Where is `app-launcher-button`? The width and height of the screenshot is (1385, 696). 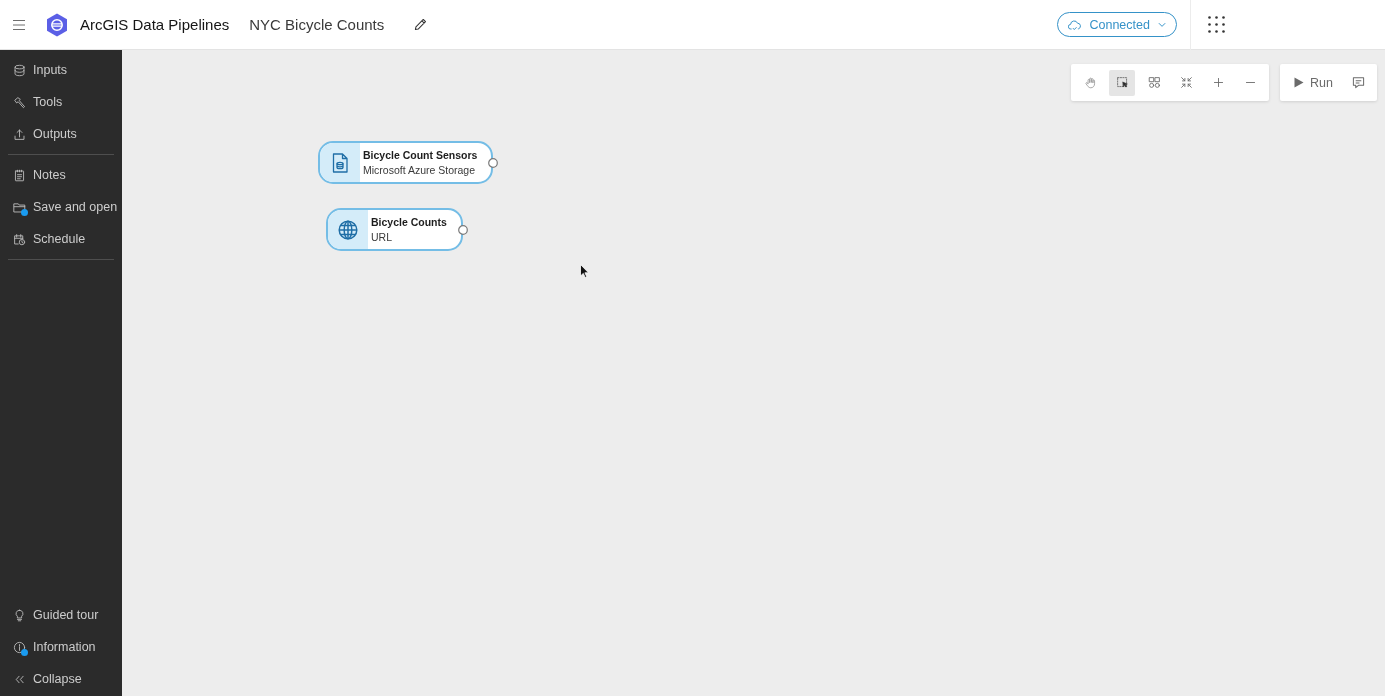 app-launcher-button is located at coordinates (1216, 24).